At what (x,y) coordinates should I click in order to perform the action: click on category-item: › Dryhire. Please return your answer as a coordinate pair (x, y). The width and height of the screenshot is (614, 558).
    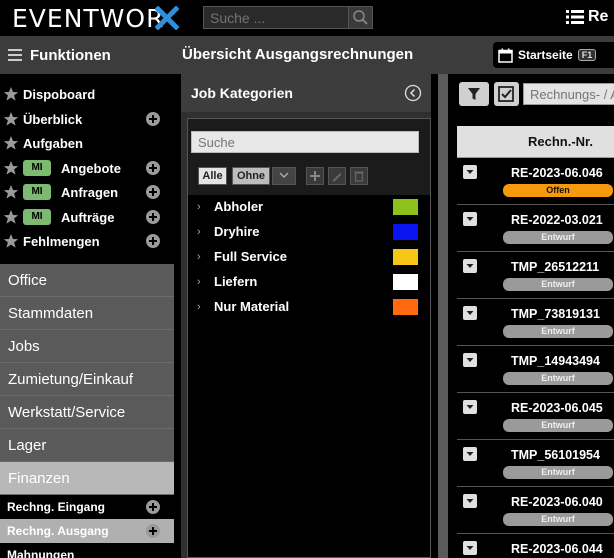
    Looking at the image, I should click on (309, 232).